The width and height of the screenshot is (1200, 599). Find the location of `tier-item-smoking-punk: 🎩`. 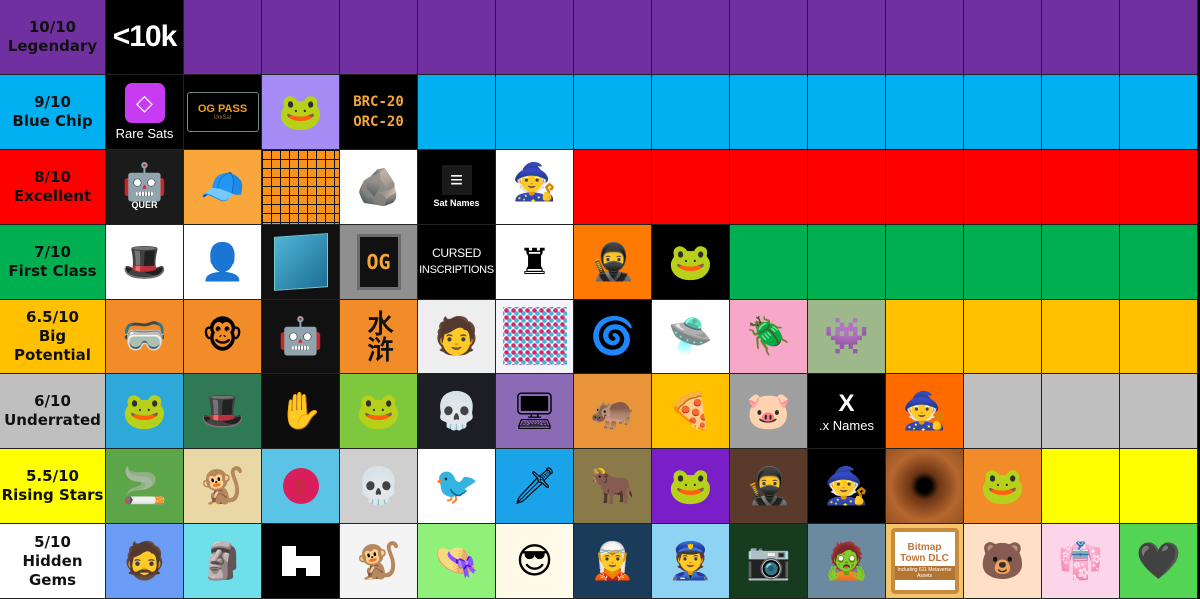

tier-item-smoking-punk: 🎩 is located at coordinates (145, 262).